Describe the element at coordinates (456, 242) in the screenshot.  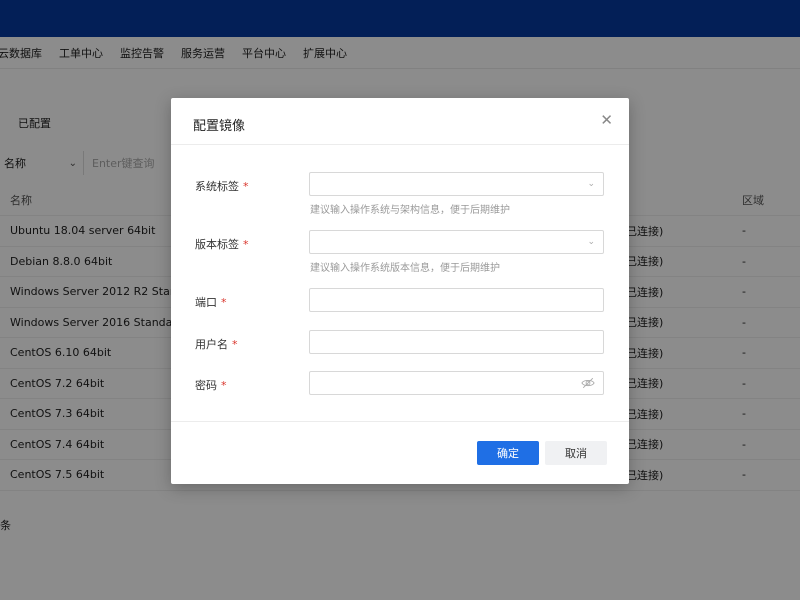
I see `version-tag-select: ⌄` at that location.